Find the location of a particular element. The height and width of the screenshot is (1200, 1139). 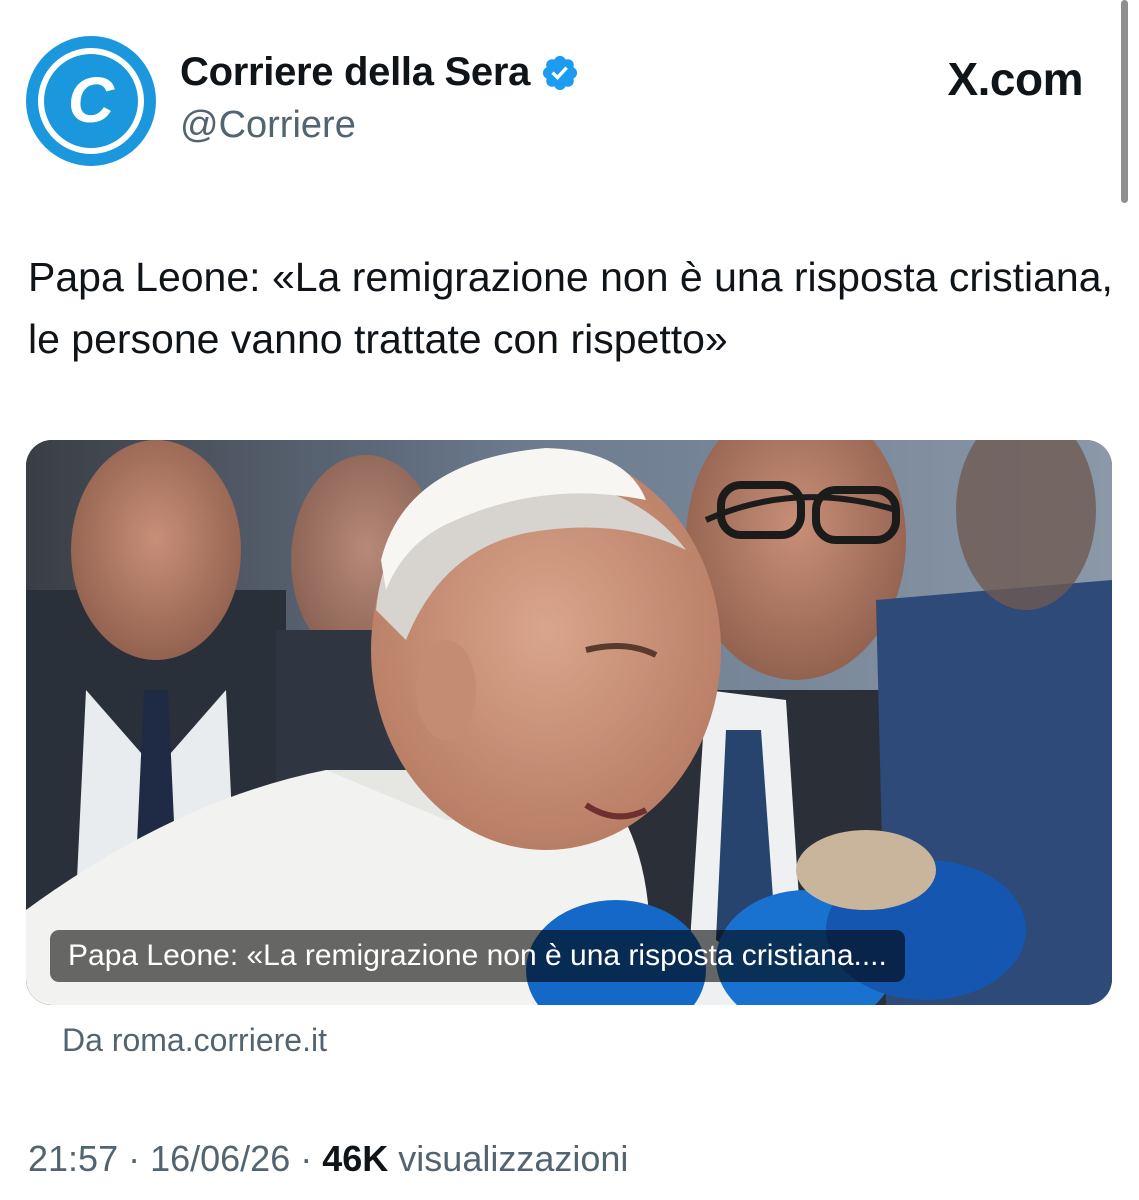

display-name: Corriere della Sera is located at coordinates (380, 72).